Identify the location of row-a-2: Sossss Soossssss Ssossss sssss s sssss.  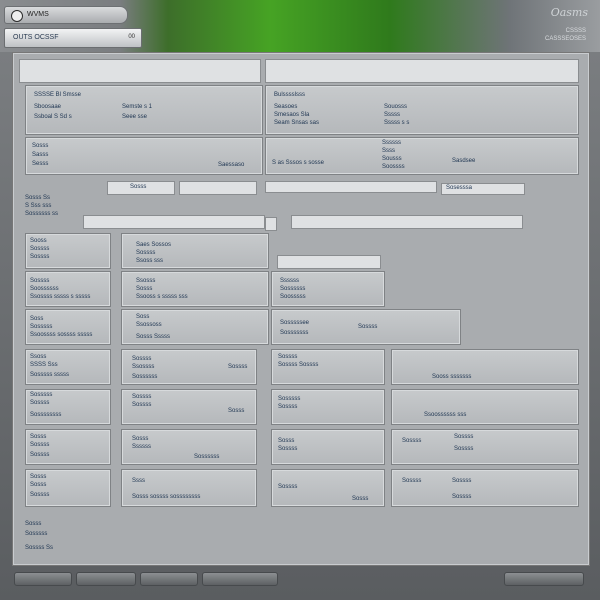
(68, 289).